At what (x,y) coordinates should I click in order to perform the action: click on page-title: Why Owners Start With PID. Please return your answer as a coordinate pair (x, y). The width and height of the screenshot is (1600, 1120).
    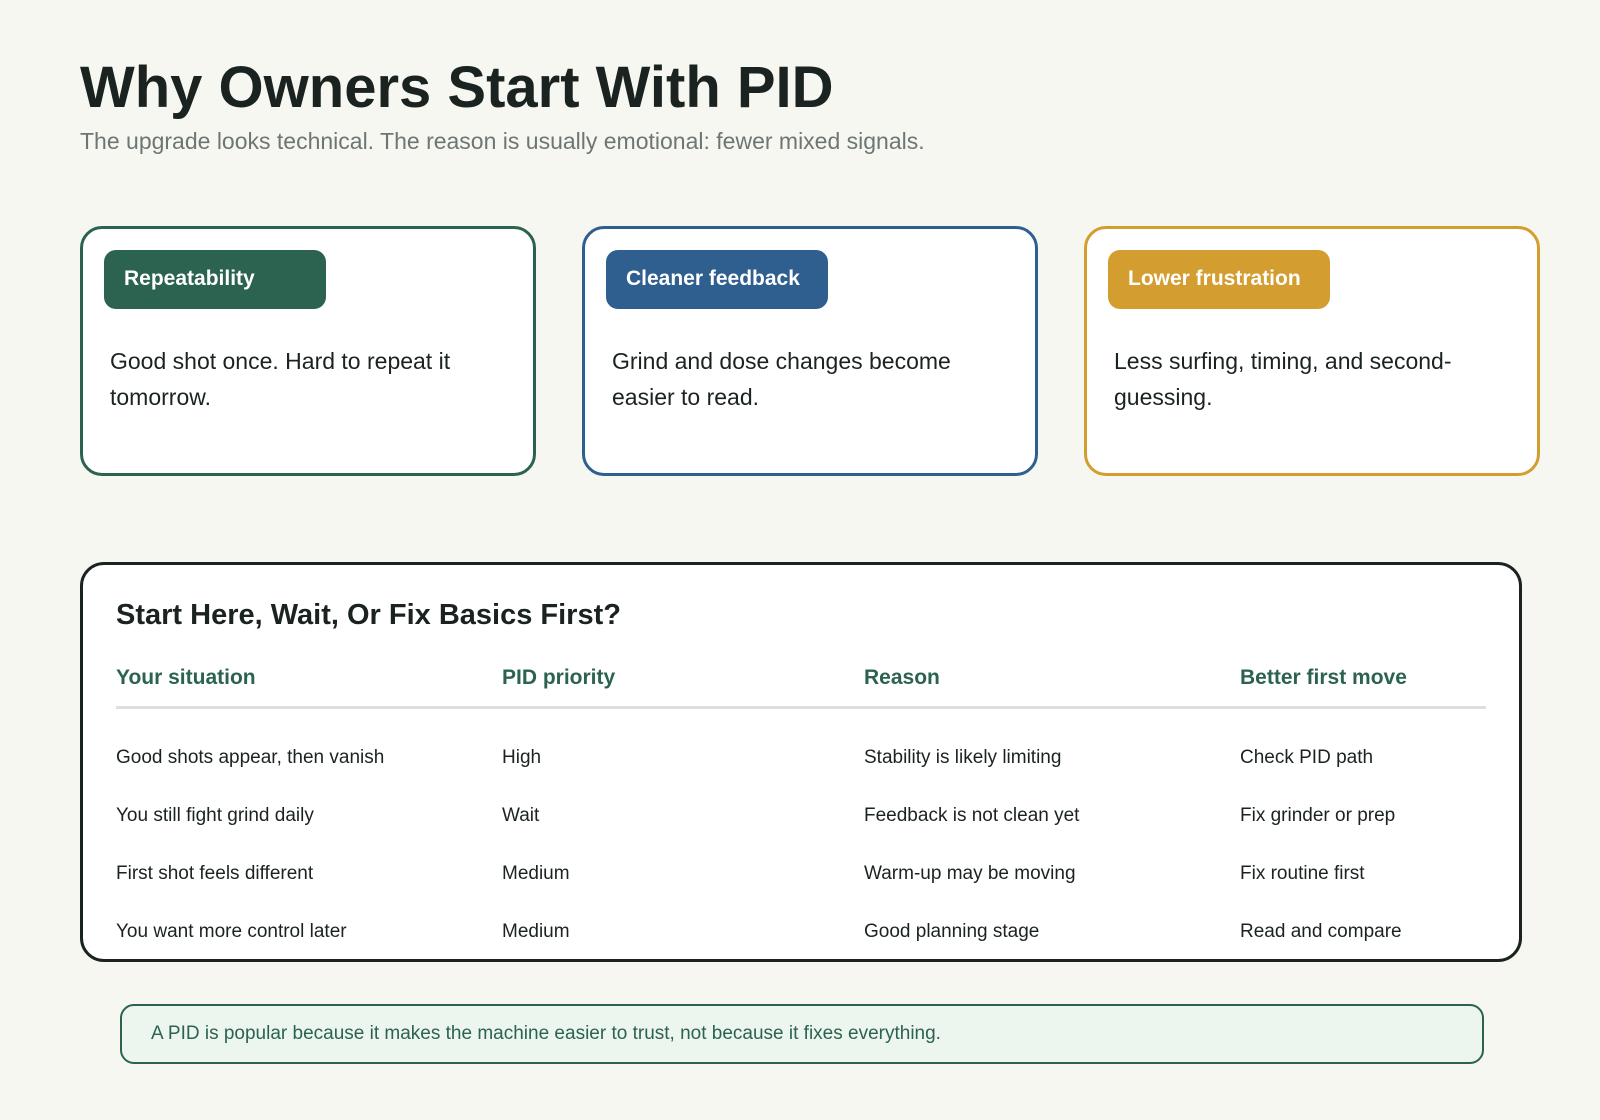
    Looking at the image, I should click on (457, 87).